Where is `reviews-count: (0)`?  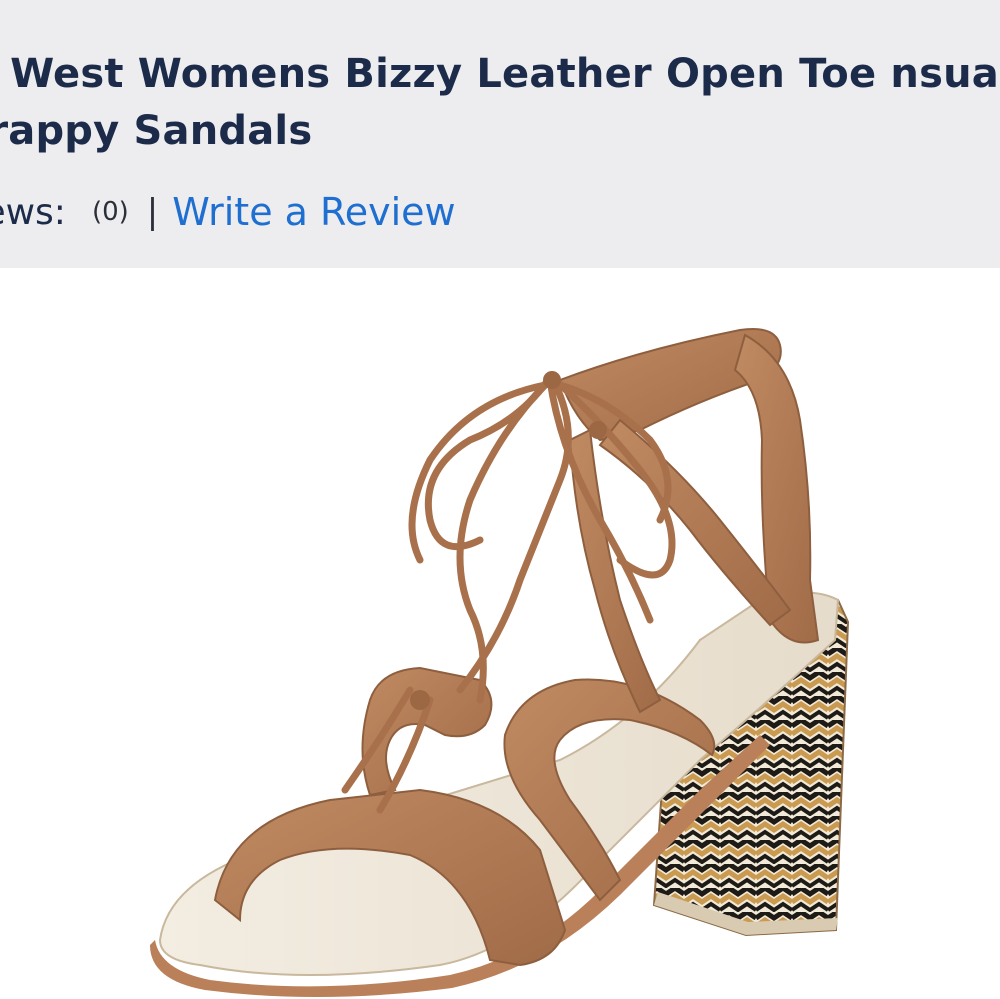
reviews-count: (0) is located at coordinates (110, 212).